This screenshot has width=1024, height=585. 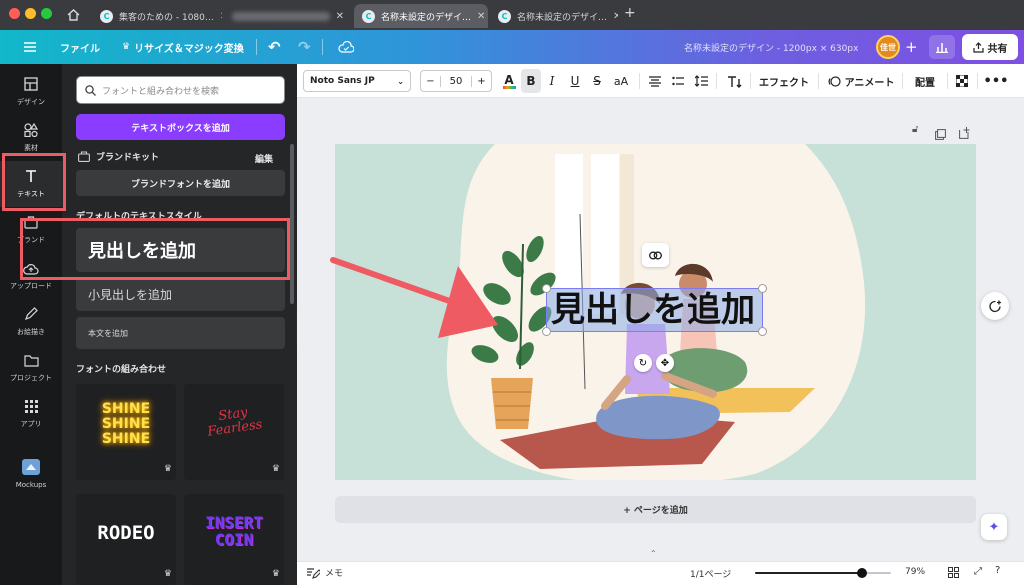 I want to click on cloud-save-status, so click(x=346, y=47).